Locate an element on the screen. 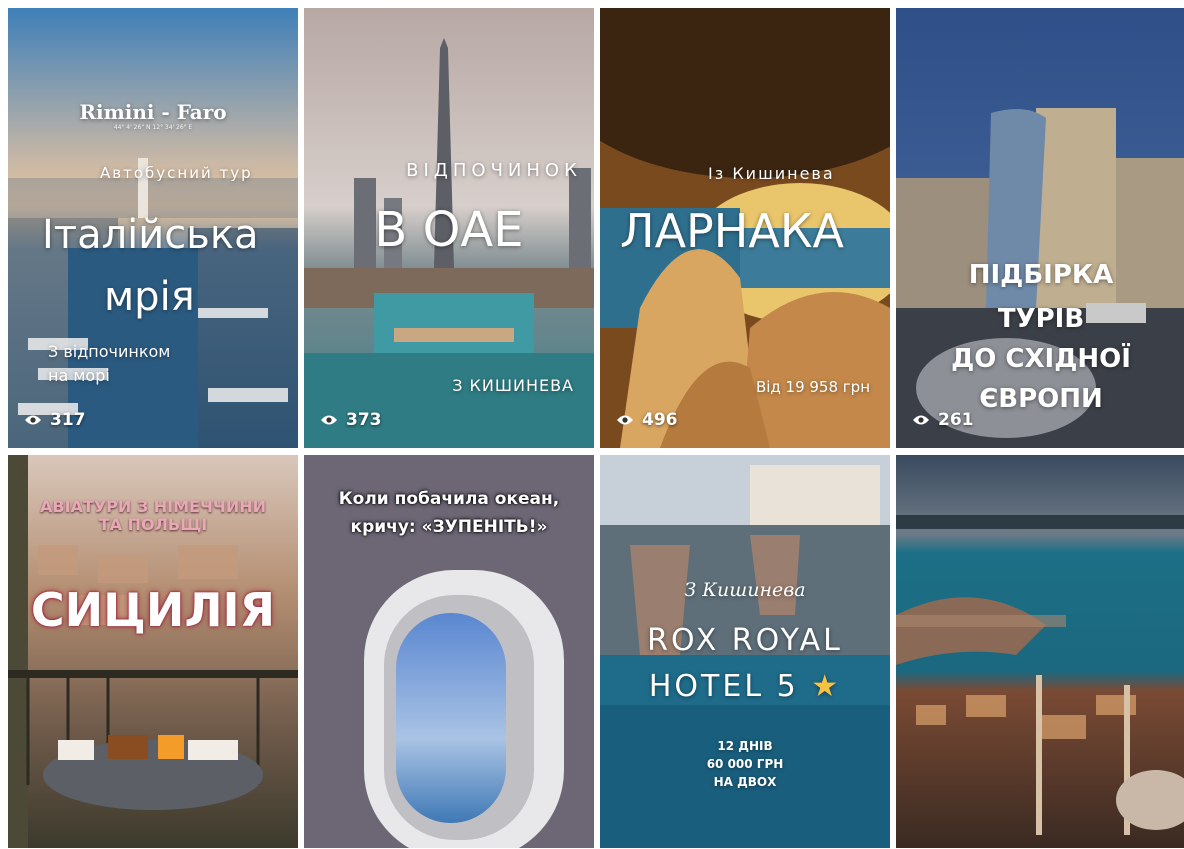 Image resolution: width=1184 pixels, height=849 pixels. reel-card-larnaca: Із Кишинева ЛАРНАКА Від 19 958 грн 496 is located at coordinates (745, 228).